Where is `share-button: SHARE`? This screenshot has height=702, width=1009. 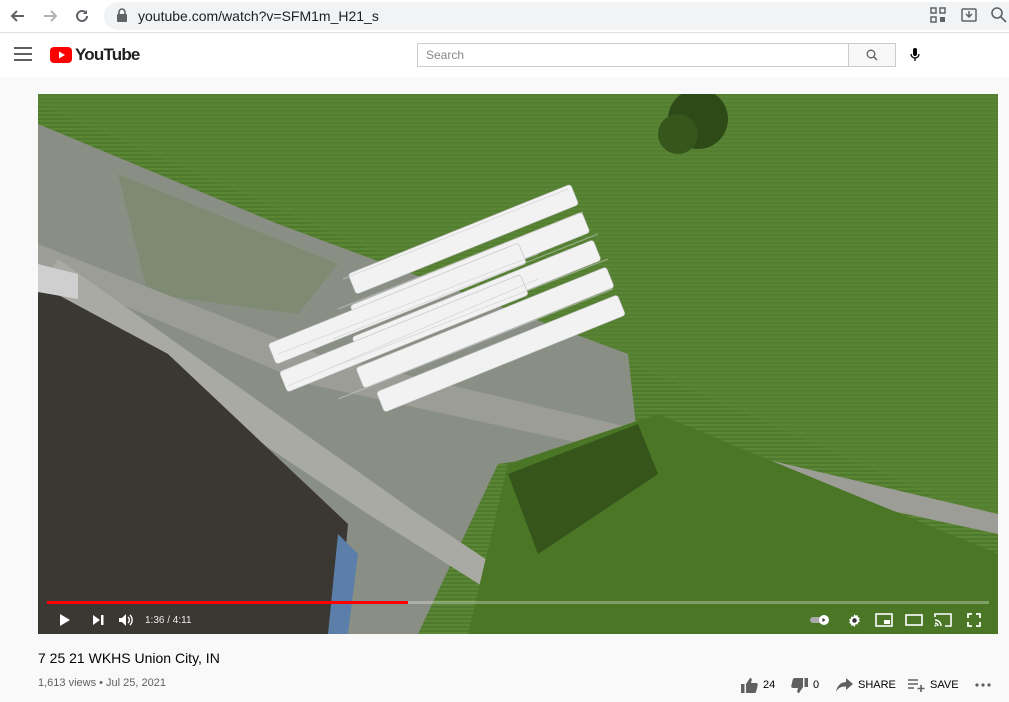
share-button: SHARE is located at coordinates (866, 685).